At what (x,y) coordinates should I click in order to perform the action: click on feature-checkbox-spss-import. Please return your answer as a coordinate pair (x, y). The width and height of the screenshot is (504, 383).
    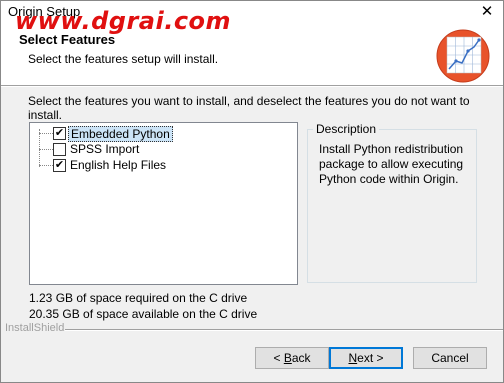
    Looking at the image, I should click on (59, 149).